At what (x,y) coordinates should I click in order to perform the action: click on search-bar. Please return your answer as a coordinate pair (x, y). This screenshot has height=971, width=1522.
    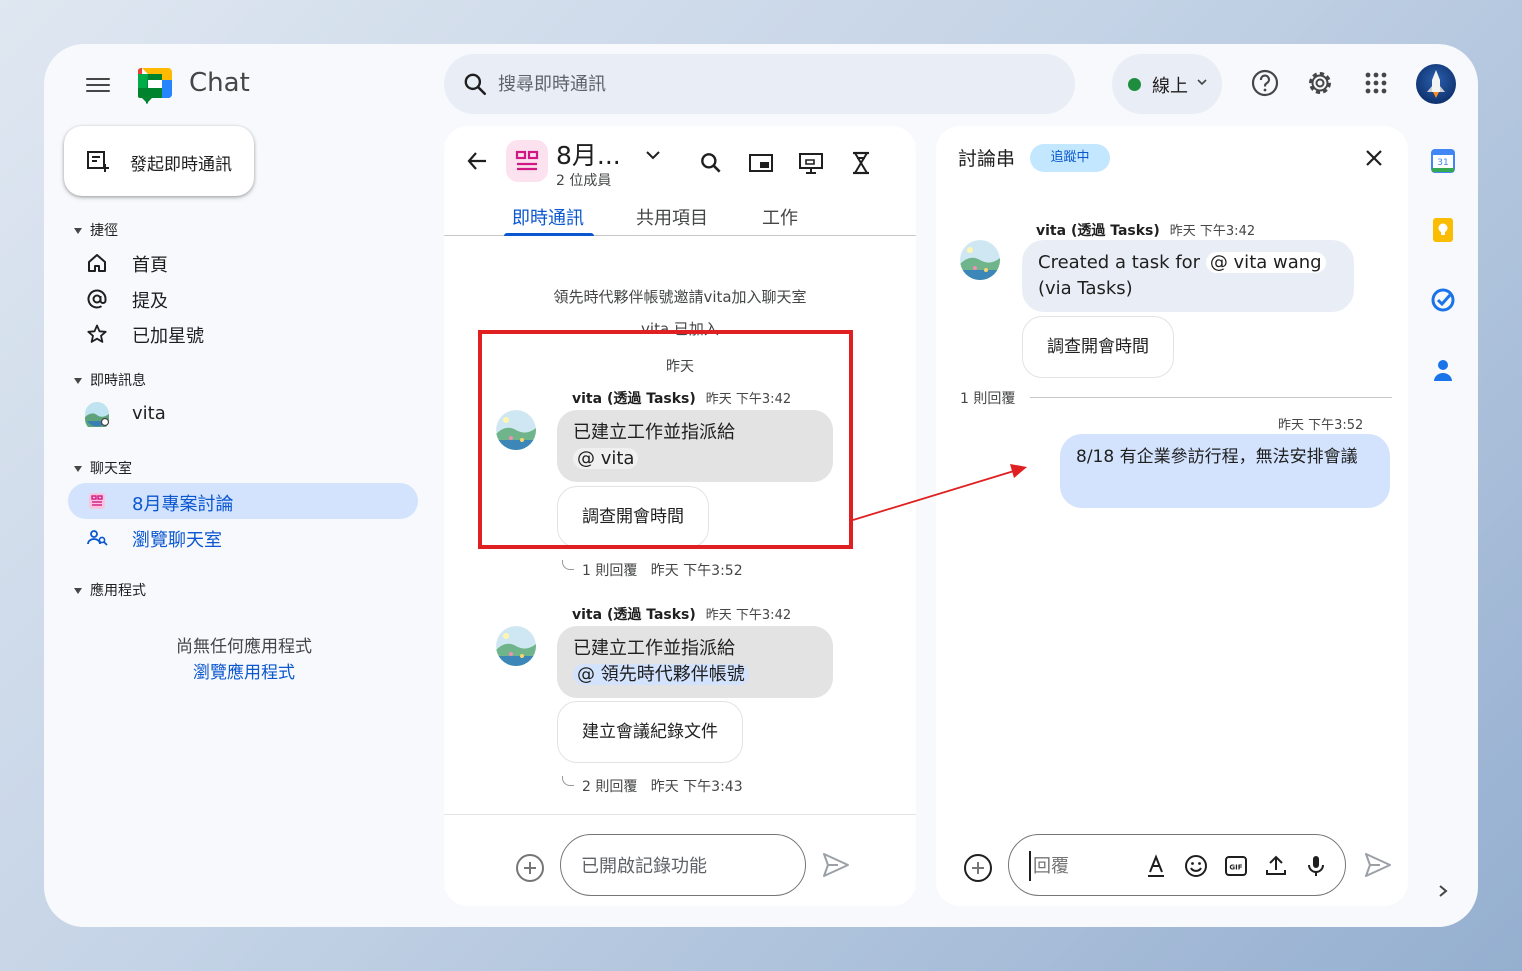
    Looking at the image, I should click on (759, 84).